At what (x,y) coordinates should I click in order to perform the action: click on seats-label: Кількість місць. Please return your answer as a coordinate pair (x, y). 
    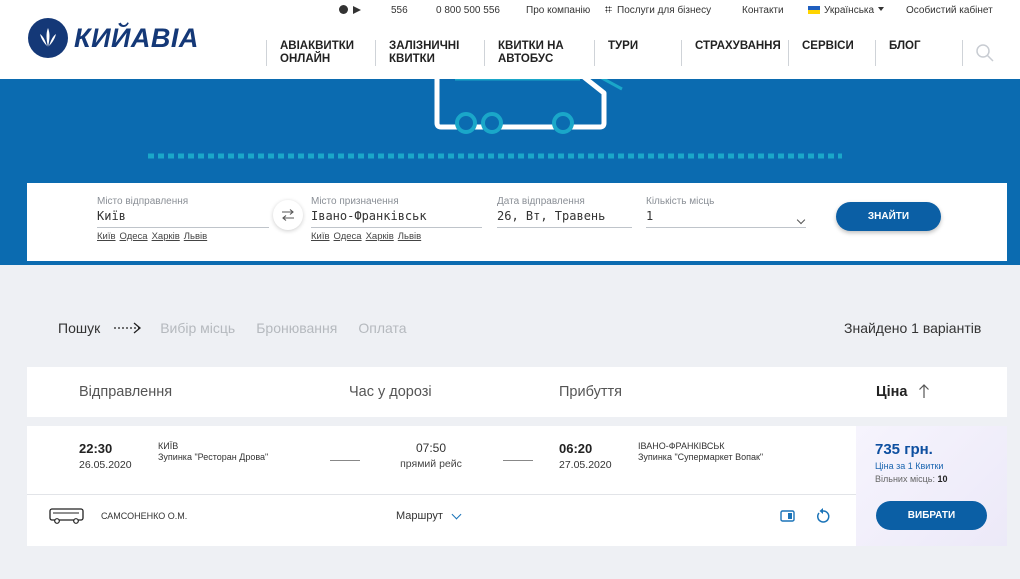
    Looking at the image, I should click on (680, 201).